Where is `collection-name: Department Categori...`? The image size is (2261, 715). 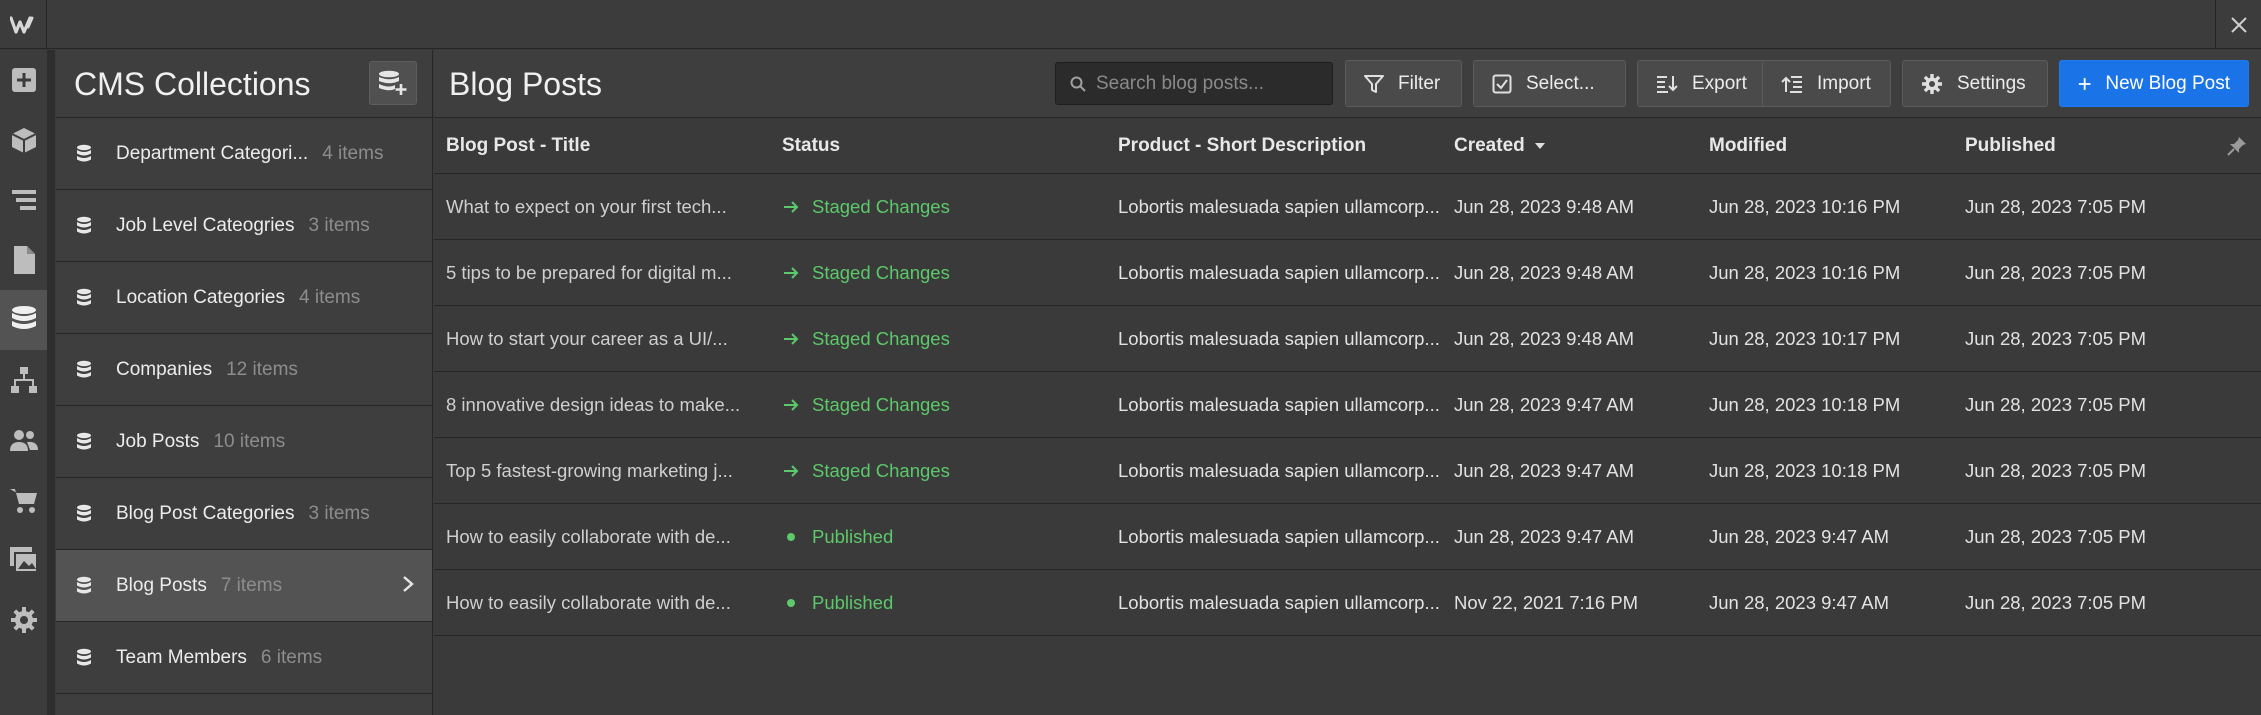 collection-name: Department Categori... is located at coordinates (212, 153).